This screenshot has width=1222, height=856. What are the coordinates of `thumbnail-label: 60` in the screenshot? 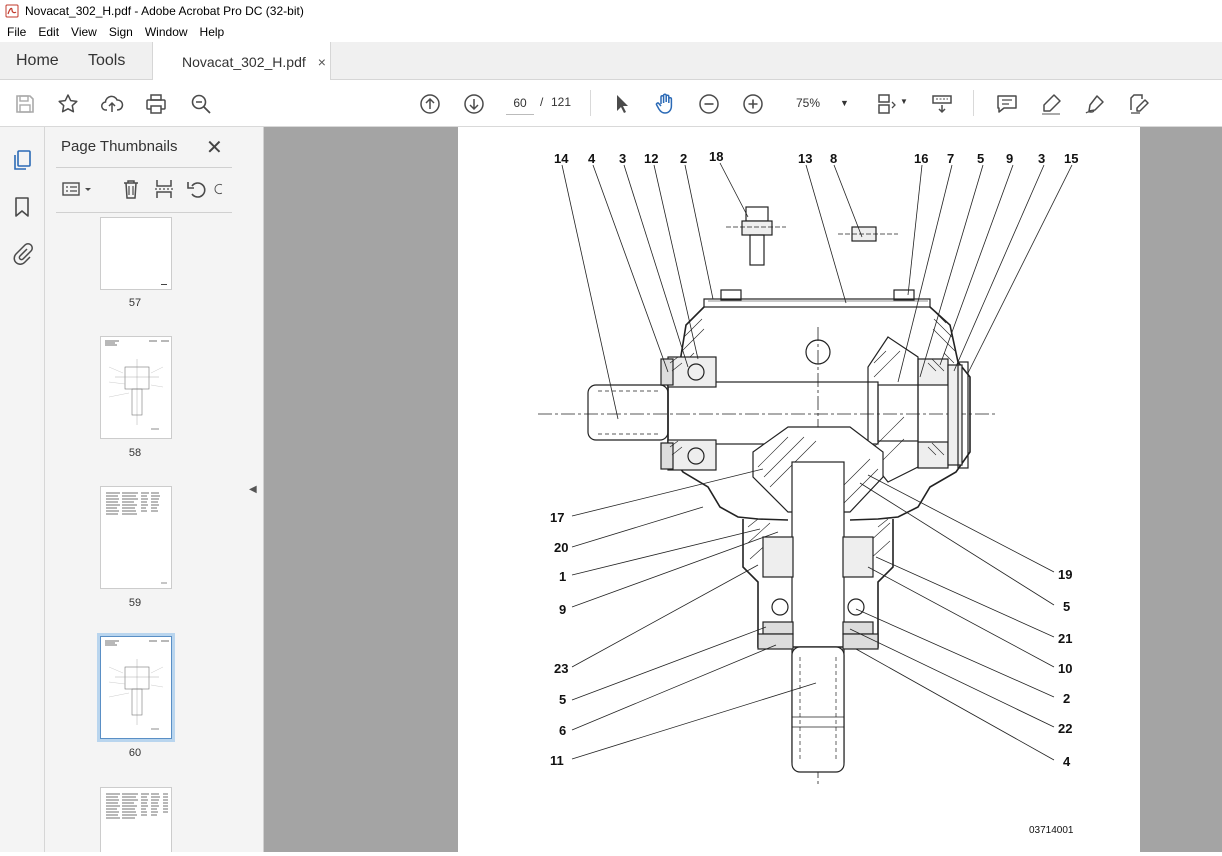 It's located at (135, 753).